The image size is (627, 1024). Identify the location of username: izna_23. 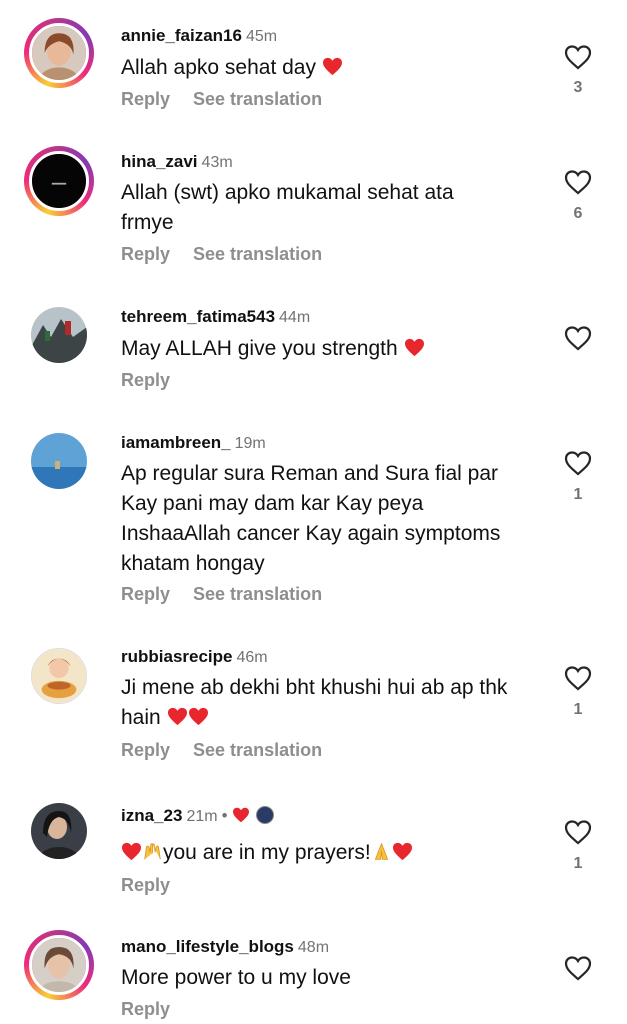
(151, 815).